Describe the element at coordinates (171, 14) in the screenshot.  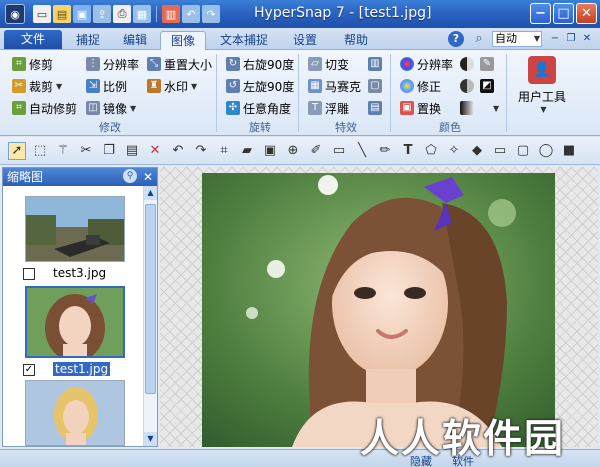
I see `delete-icon: ▥` at that location.